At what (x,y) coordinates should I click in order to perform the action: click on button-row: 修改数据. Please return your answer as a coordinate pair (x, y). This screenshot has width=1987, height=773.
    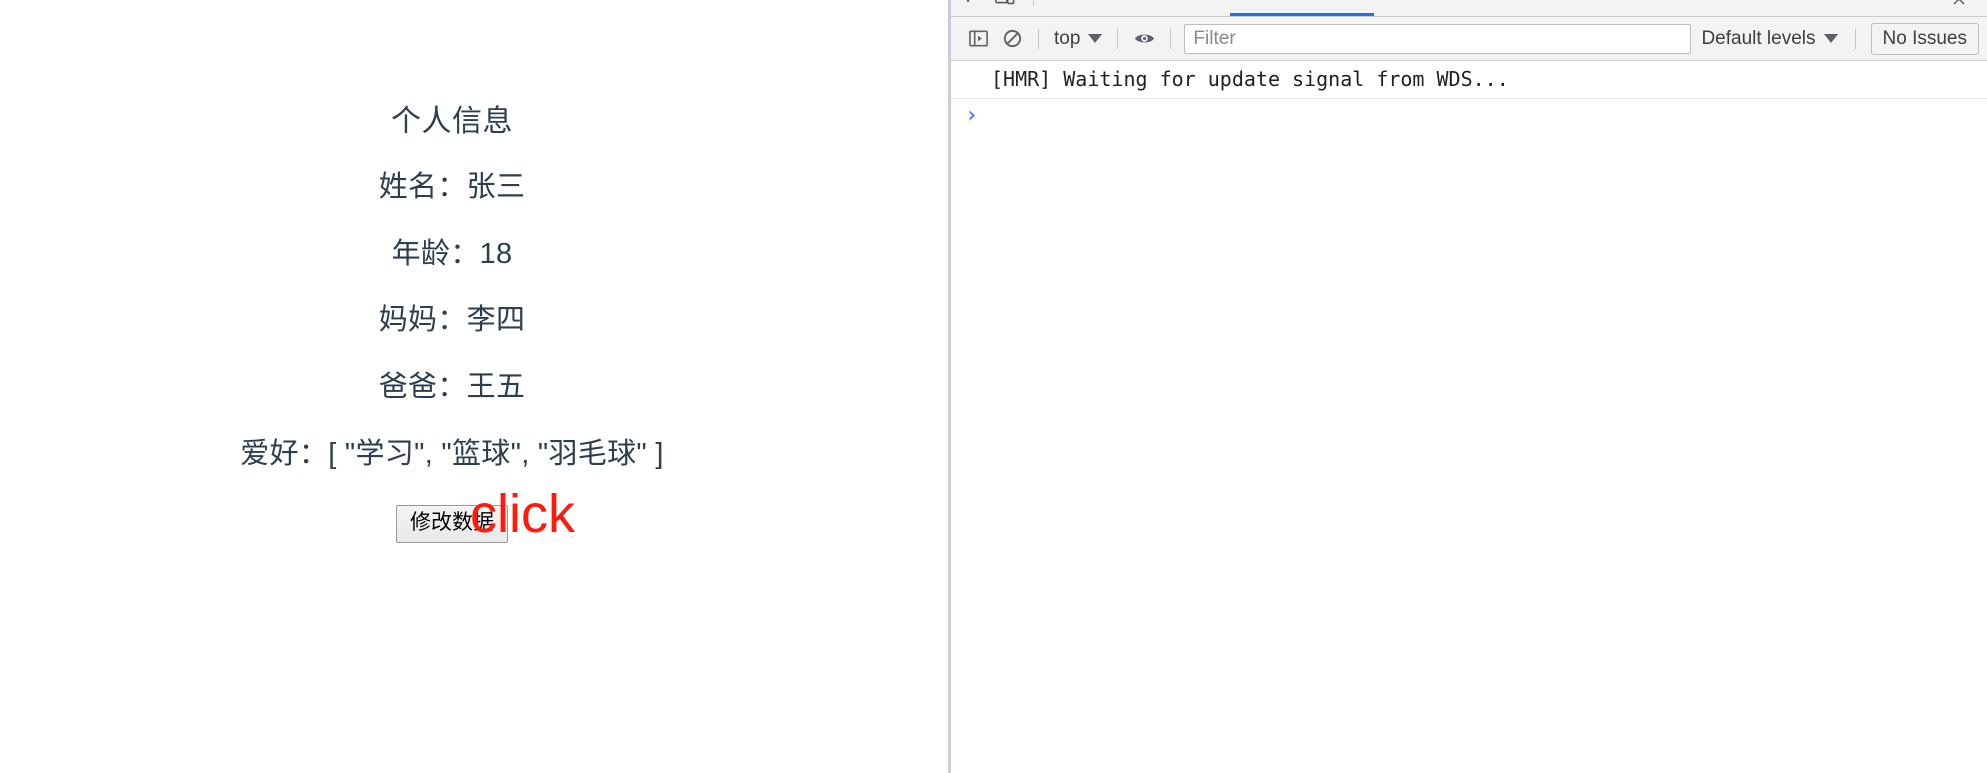
    Looking at the image, I should click on (452, 508).